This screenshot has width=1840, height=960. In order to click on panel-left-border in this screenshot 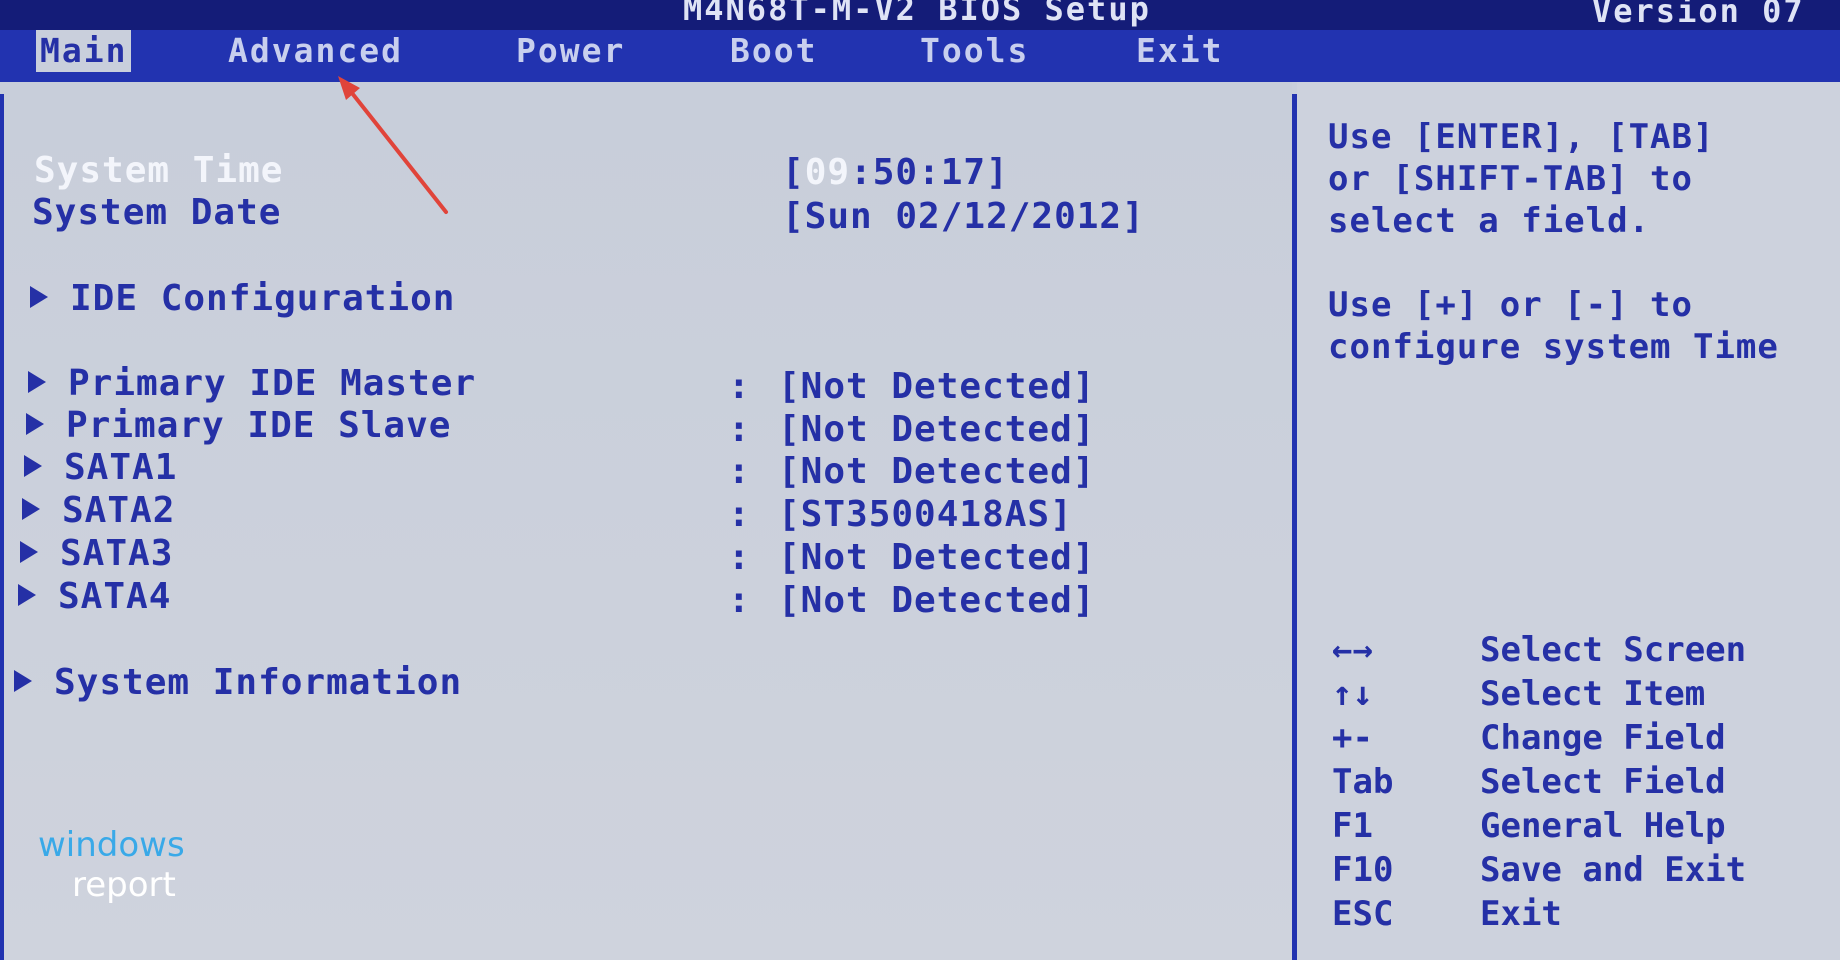, I will do `click(2, 527)`.